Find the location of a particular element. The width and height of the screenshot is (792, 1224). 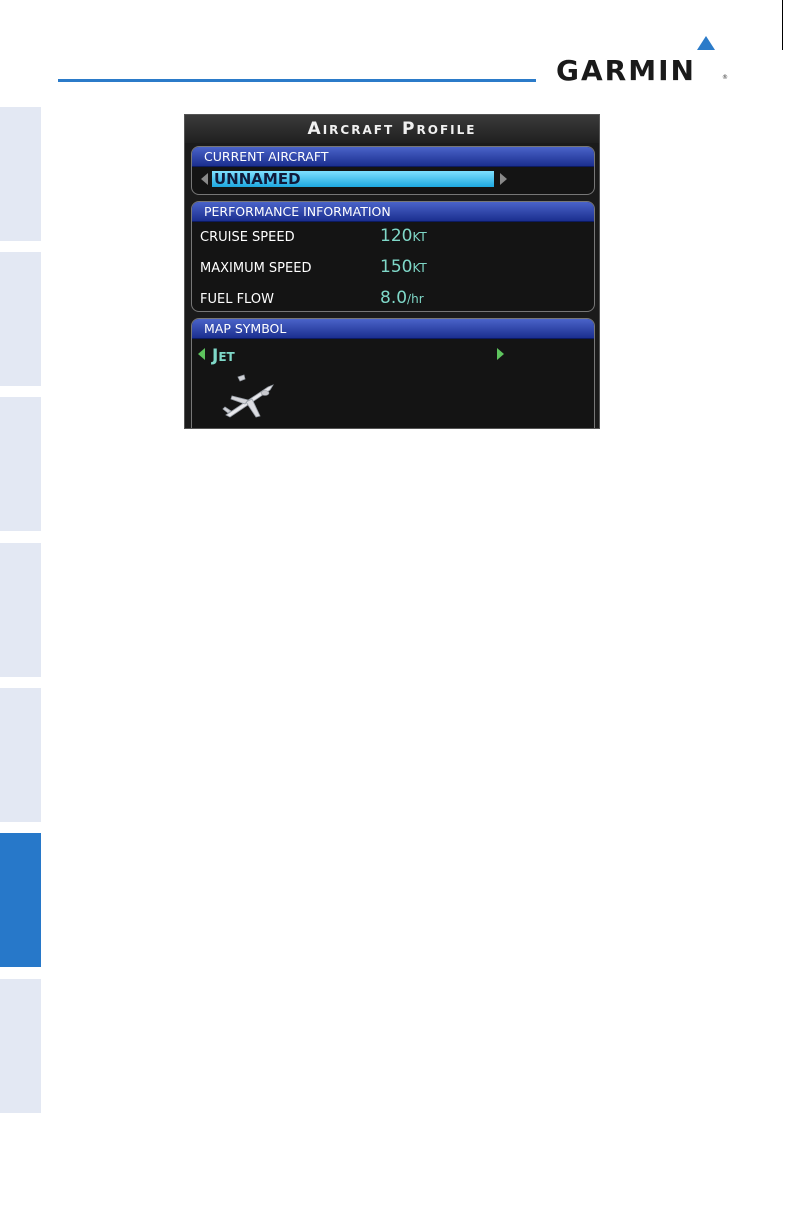

garmin-logo: GARMIN ® is located at coordinates (644, 61).